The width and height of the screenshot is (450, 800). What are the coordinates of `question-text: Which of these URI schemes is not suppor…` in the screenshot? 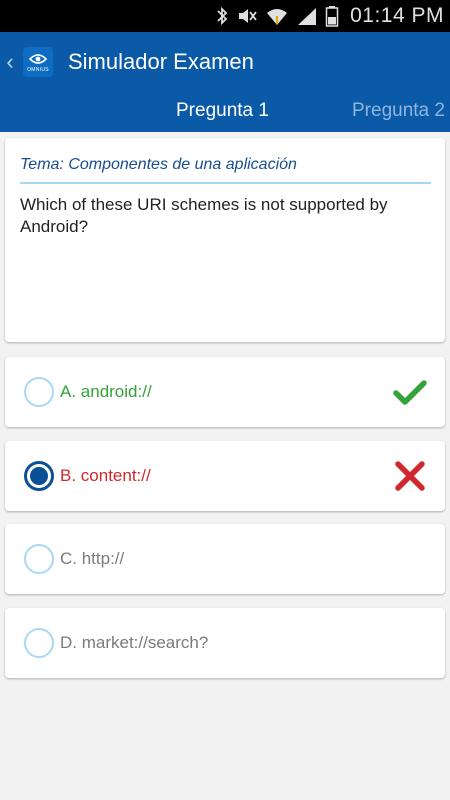 It's located at (204, 215).